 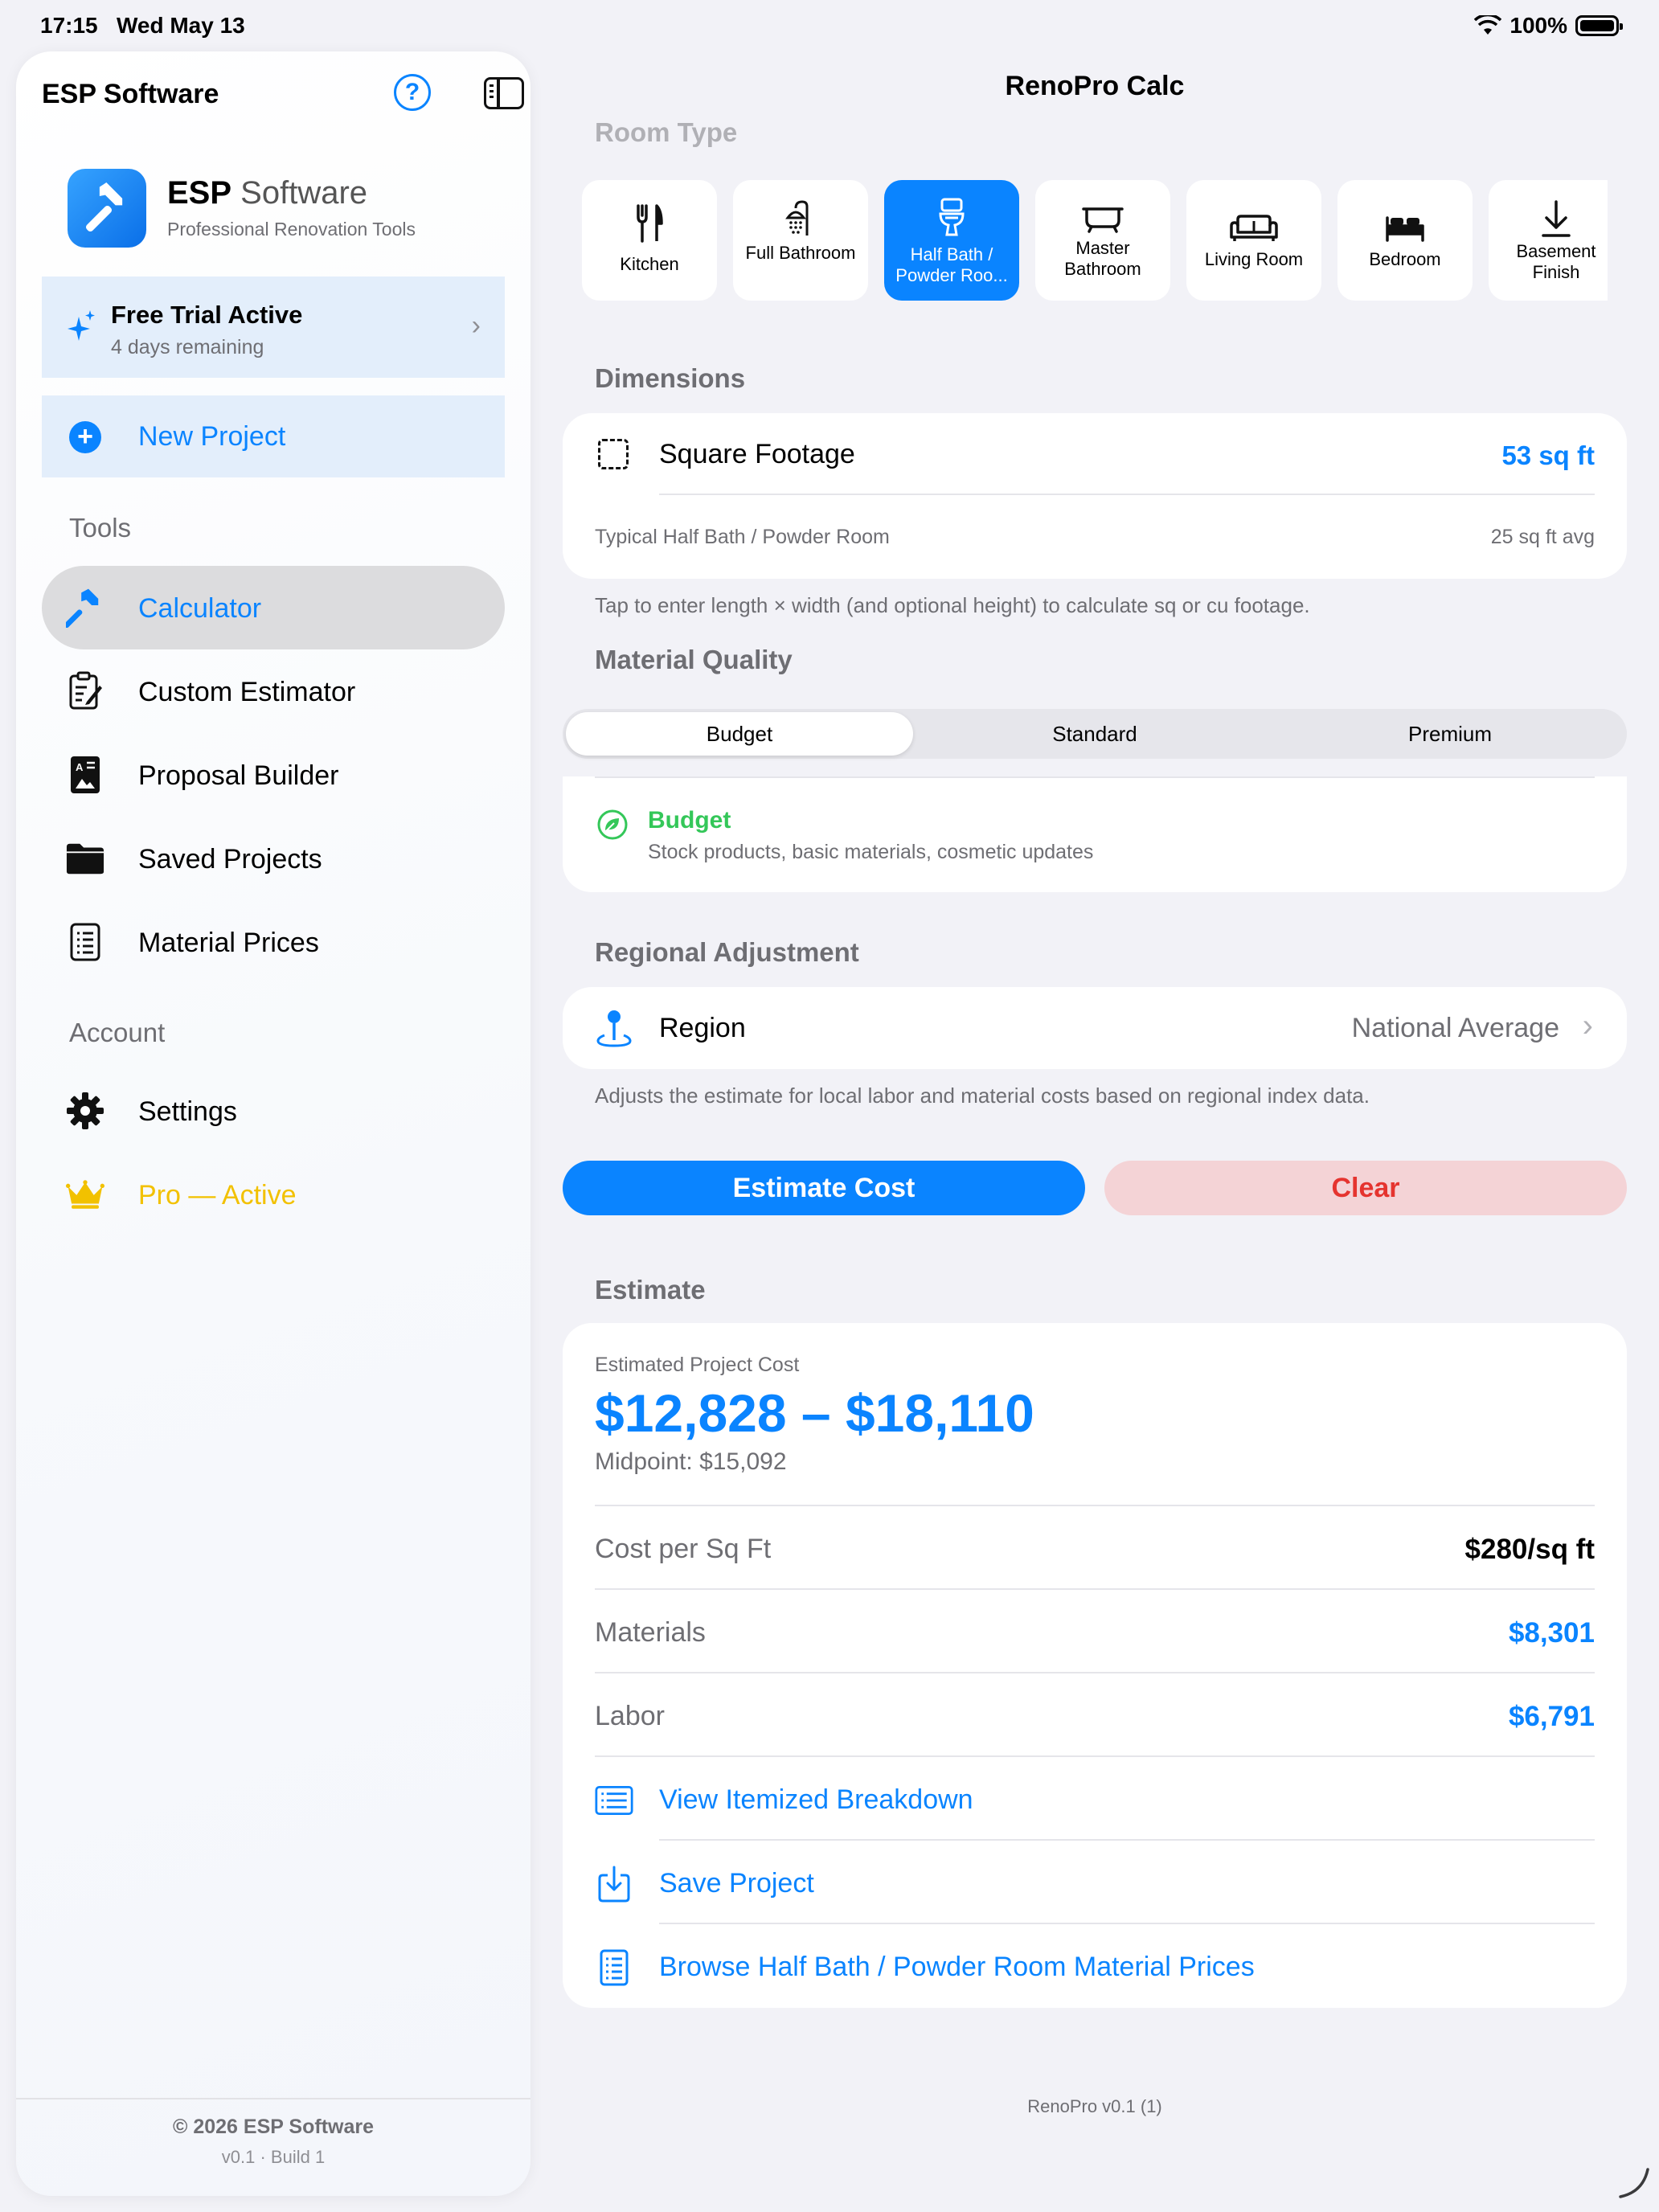 I want to click on save-download-icon, so click(x=614, y=1884).